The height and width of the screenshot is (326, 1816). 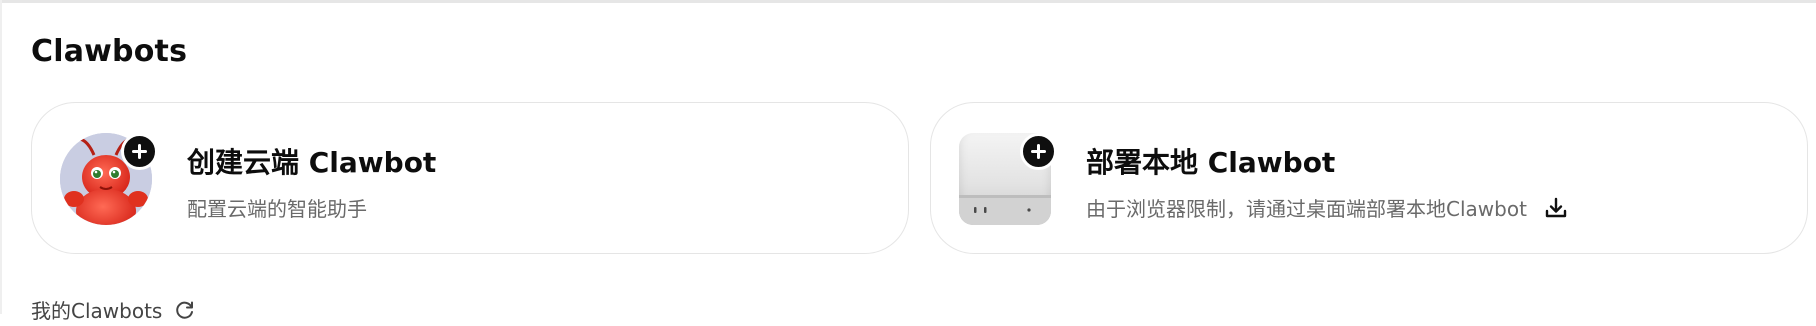 What do you see at coordinates (908, 1) in the screenshot?
I see `top-divider` at bounding box center [908, 1].